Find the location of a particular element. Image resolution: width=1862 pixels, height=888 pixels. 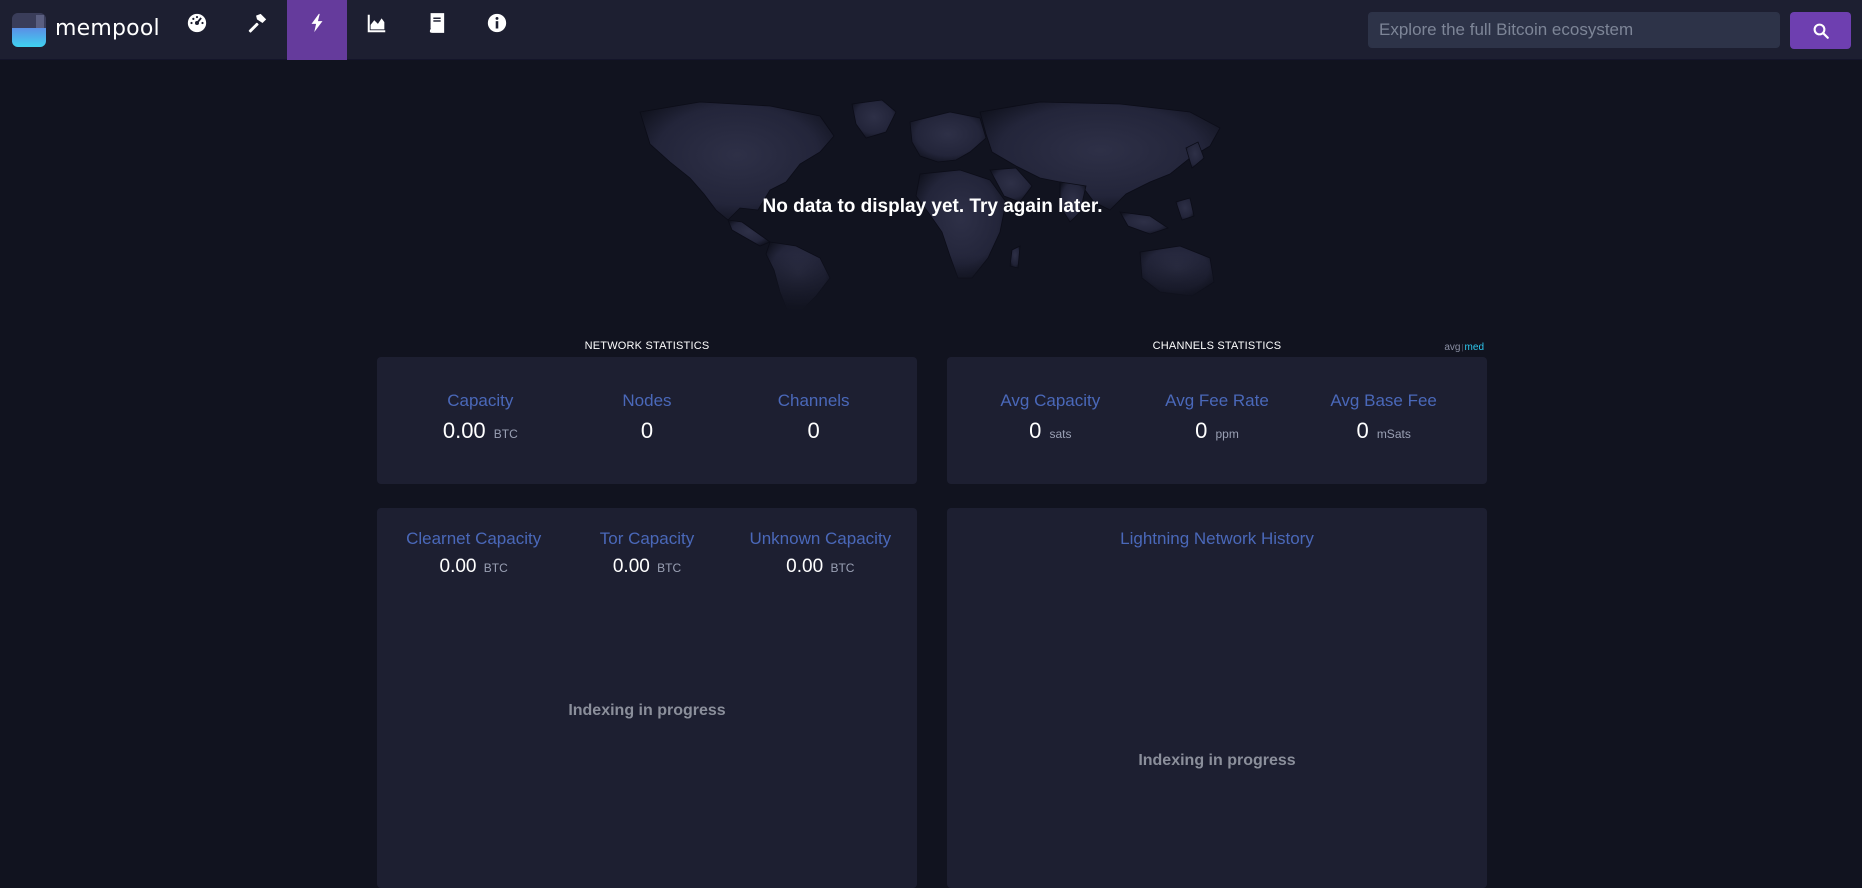

stat-unknown-capacity: Unknown Capacity 0.00 BTC is located at coordinates (820, 553).